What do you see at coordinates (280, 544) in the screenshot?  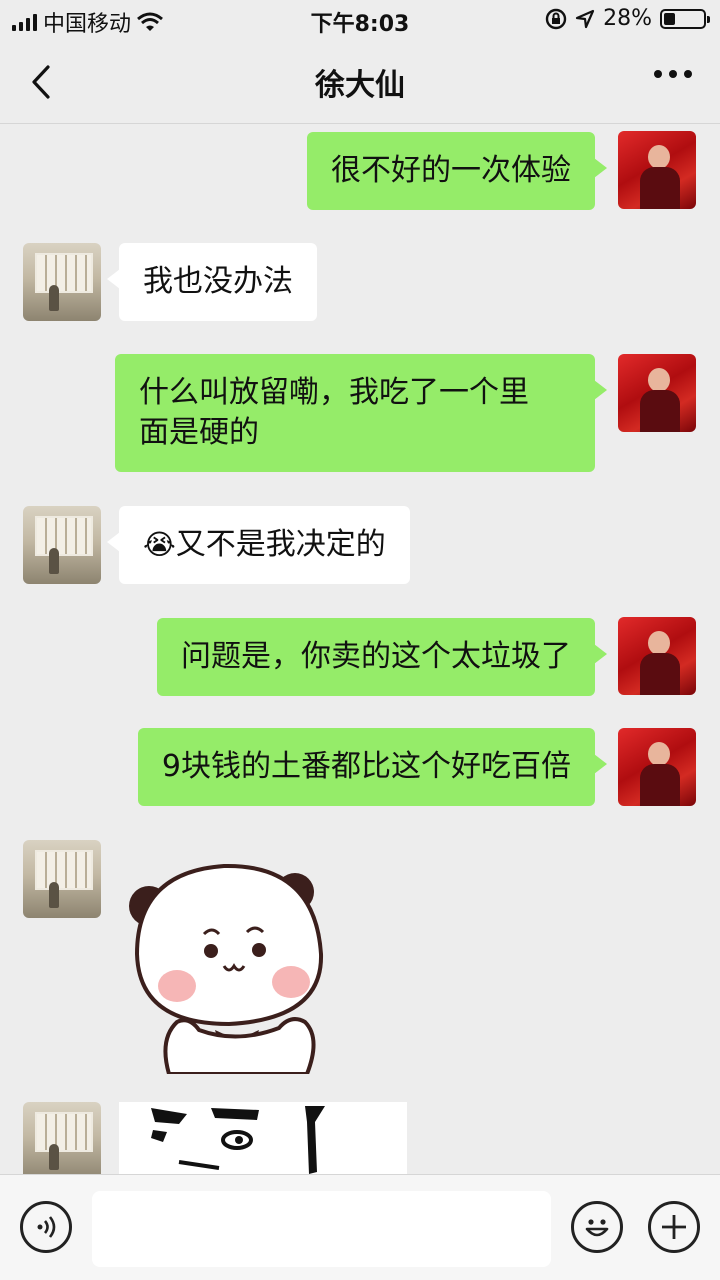 I see `message-text: 又不是我决定的` at bounding box center [280, 544].